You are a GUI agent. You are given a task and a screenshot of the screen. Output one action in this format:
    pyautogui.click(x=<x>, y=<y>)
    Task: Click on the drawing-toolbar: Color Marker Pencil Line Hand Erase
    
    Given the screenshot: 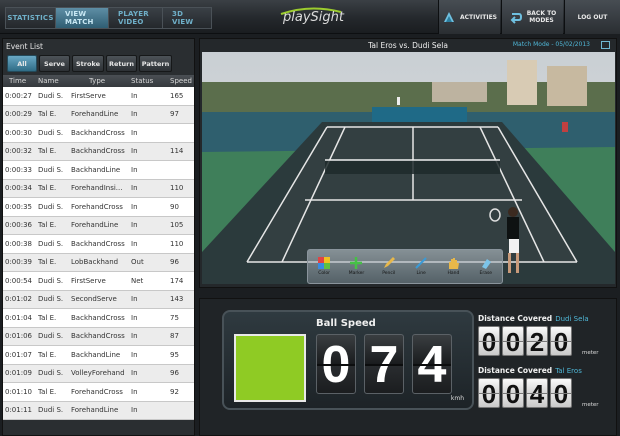 What is the action you would take?
    pyautogui.click(x=405, y=266)
    